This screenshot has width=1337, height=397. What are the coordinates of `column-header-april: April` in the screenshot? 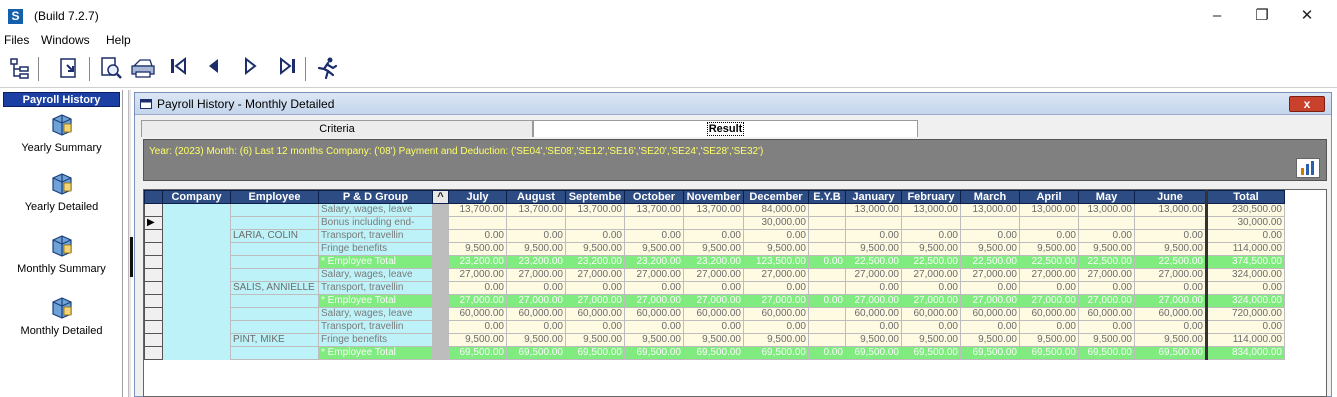 It's located at (1049, 197).